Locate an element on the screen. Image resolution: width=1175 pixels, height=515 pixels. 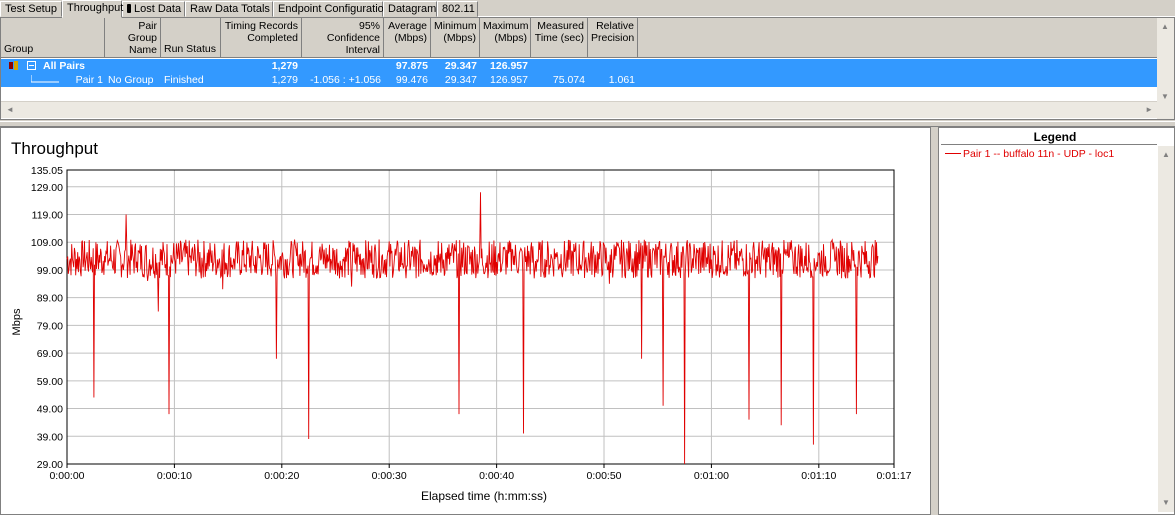
y-tick-label: 49.00 is located at coordinates (50, 410).